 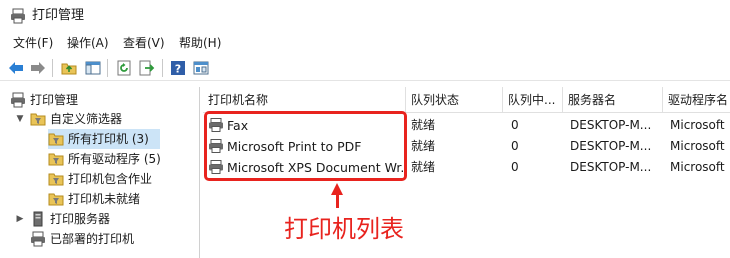 I want to click on export-icon, so click(x=147, y=68).